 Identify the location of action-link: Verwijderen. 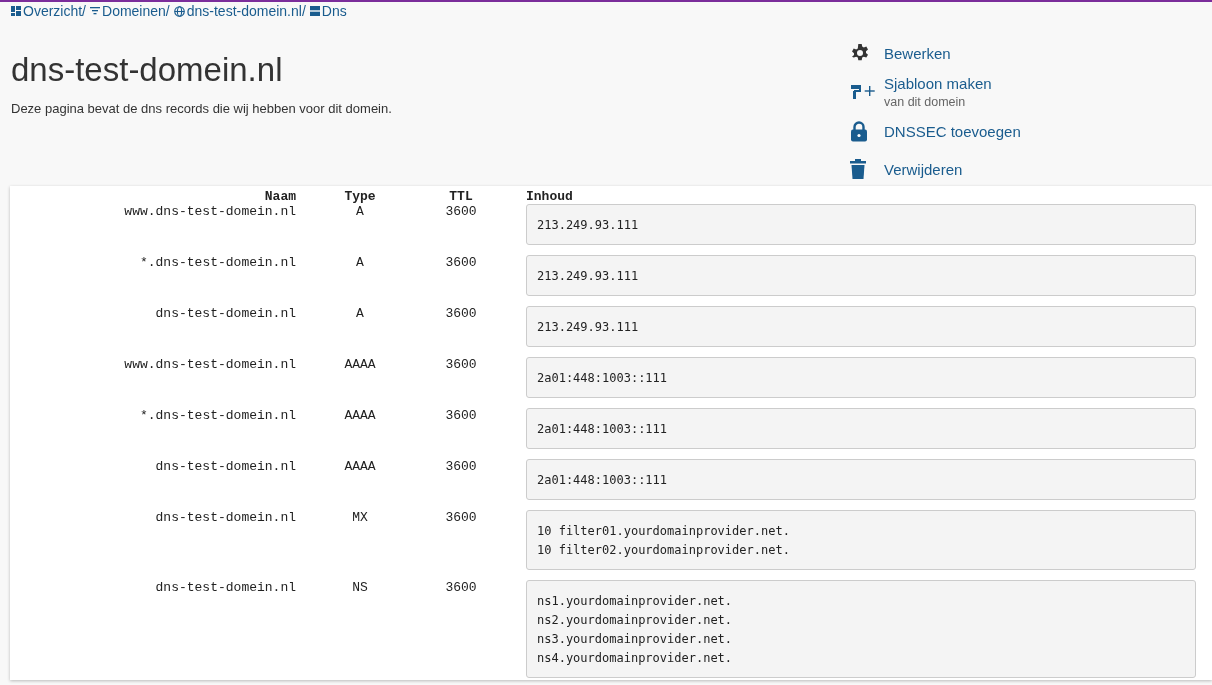
(1025, 169).